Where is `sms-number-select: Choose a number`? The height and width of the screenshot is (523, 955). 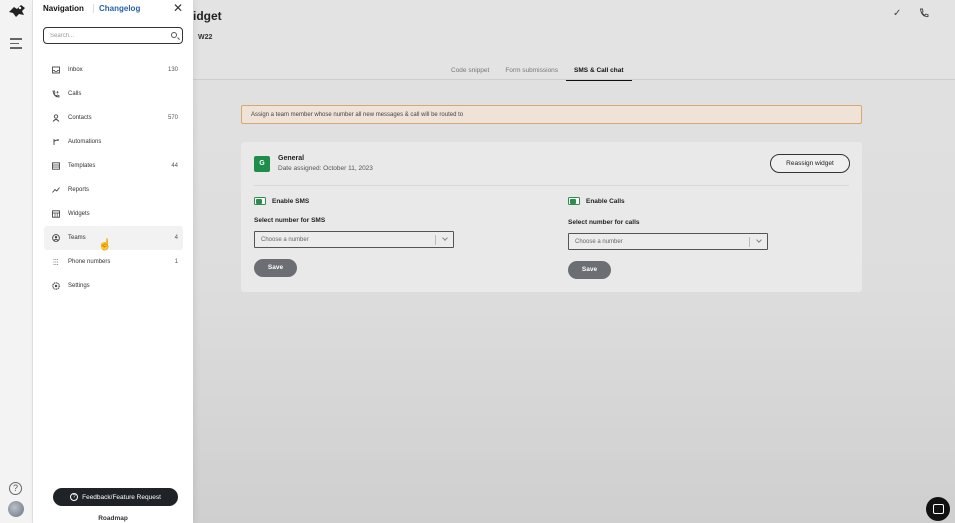 sms-number-select: Choose a number is located at coordinates (354, 239).